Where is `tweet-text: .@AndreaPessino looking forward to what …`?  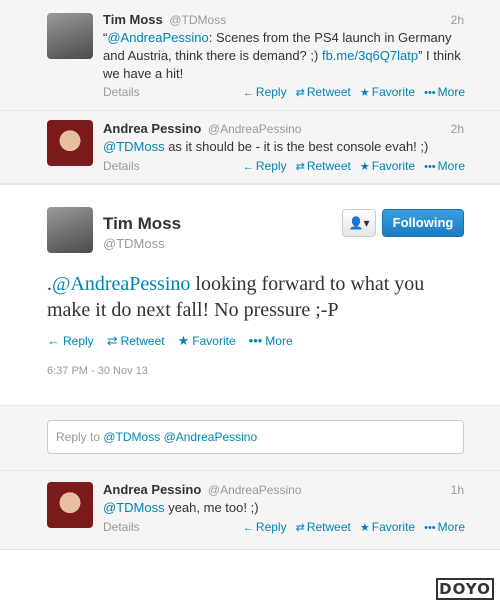 tweet-text: .@AndreaPessino looking forward to what … is located at coordinates (257, 297).